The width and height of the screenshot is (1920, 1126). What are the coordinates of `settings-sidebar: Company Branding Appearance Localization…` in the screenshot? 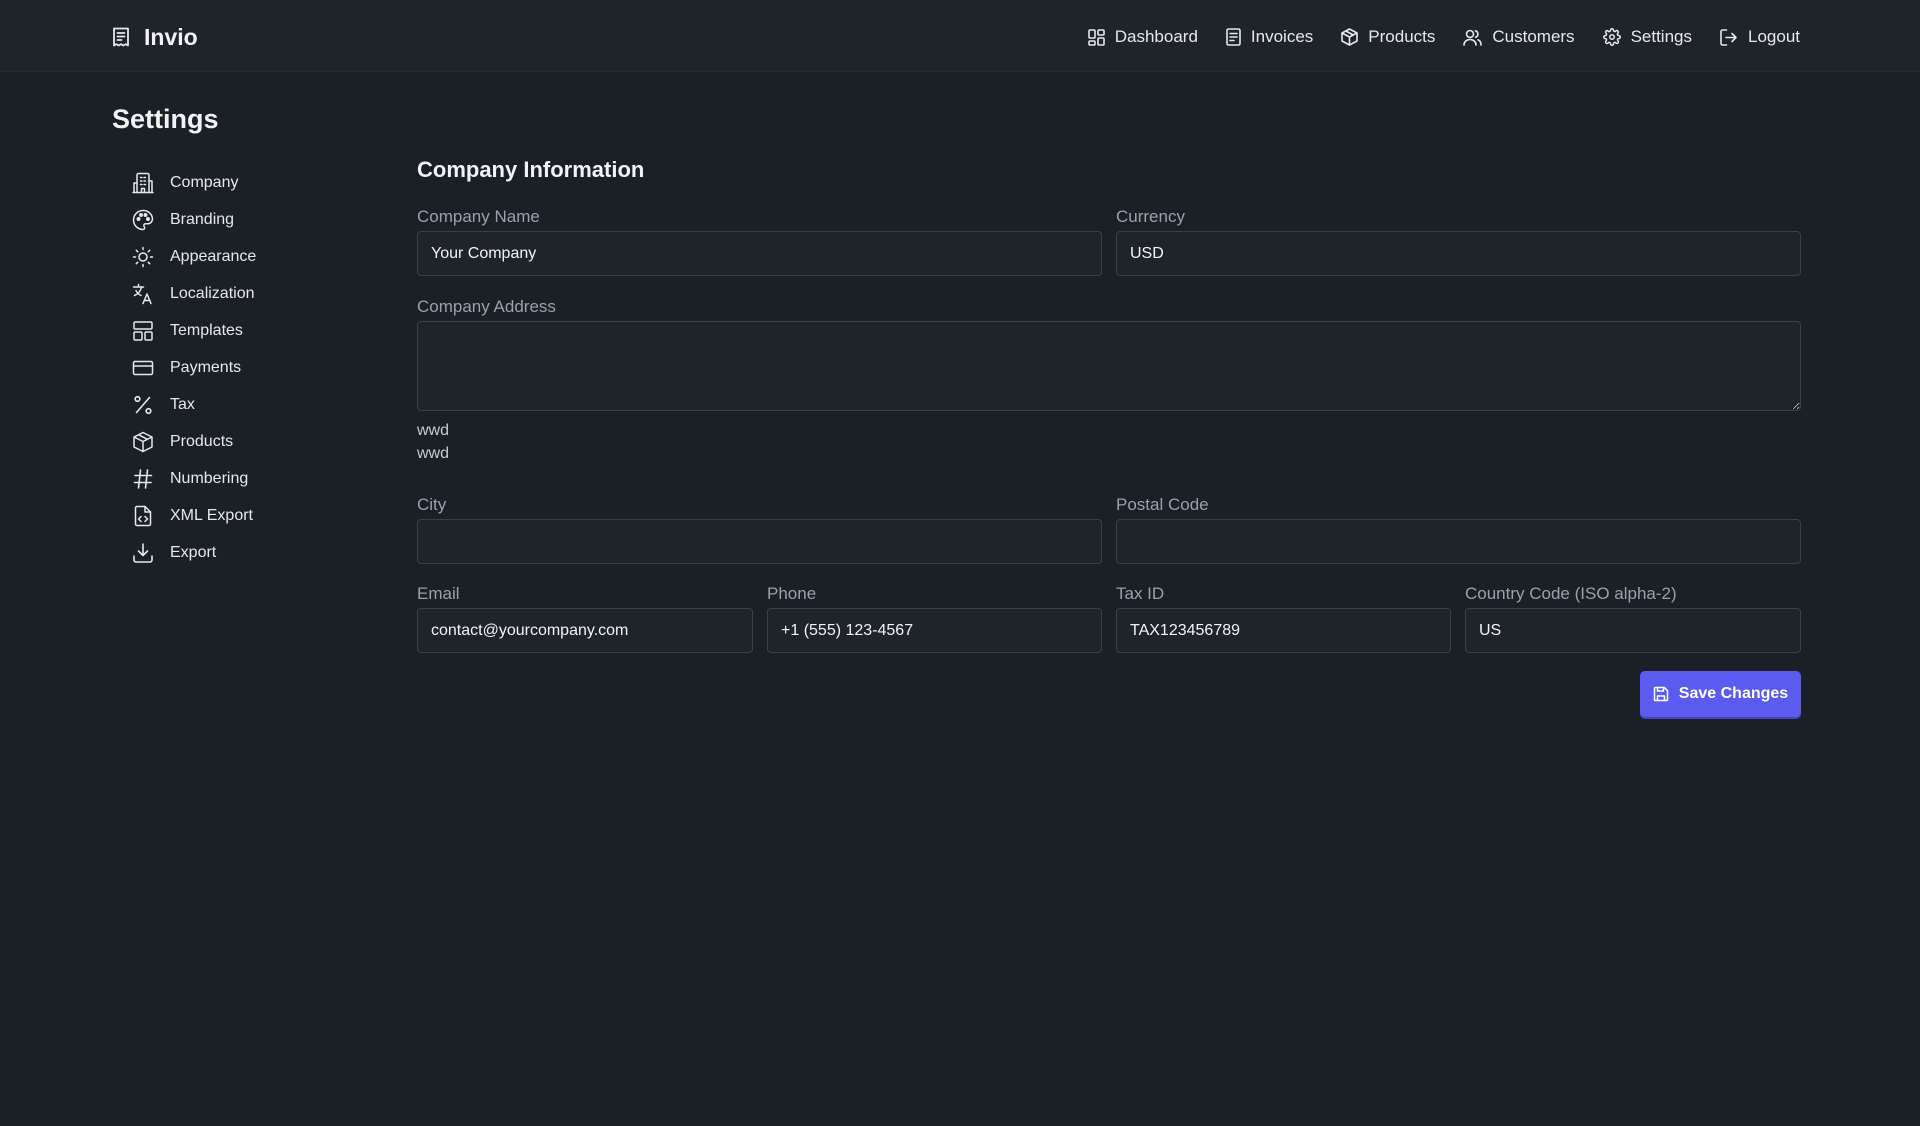 It's located at (257, 367).